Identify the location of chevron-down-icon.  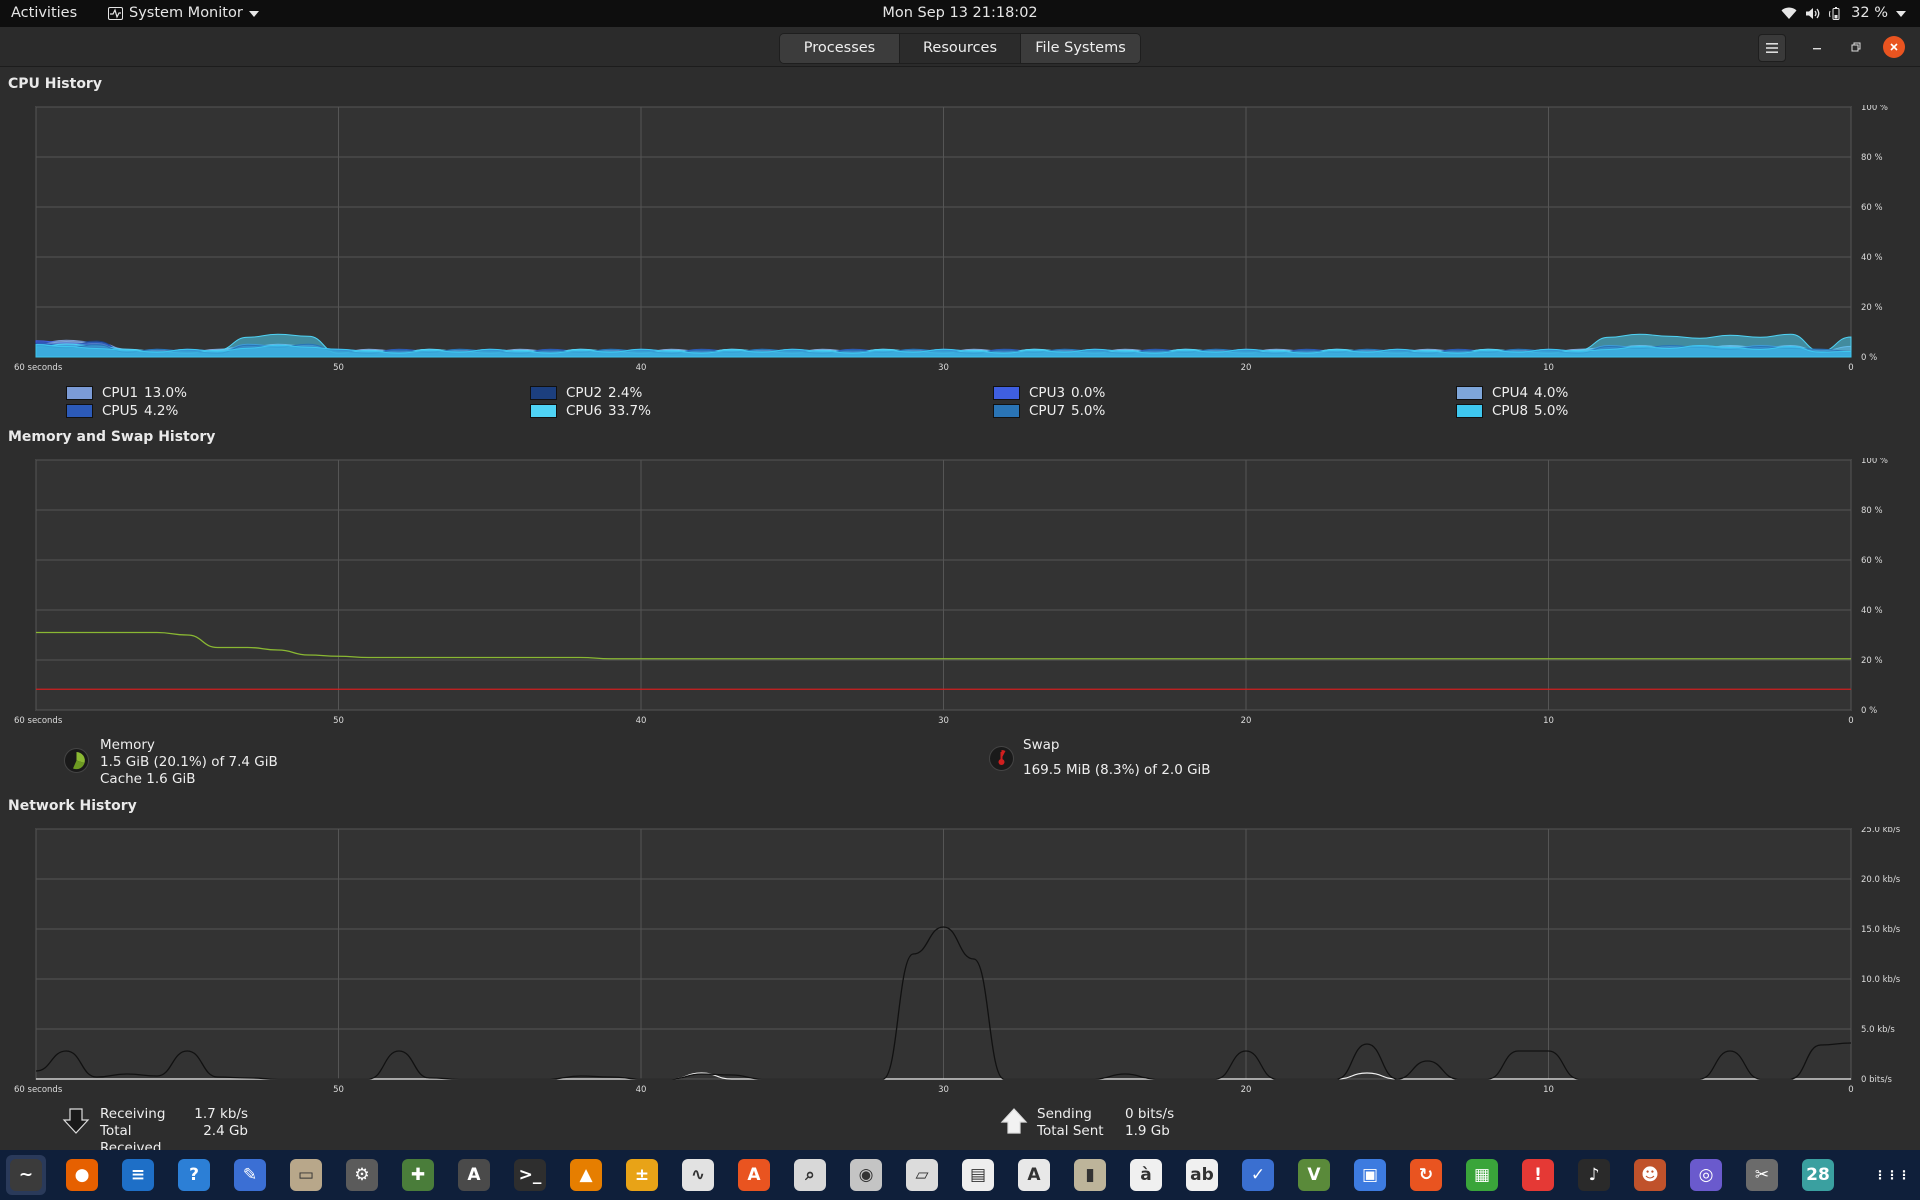
(253, 13).